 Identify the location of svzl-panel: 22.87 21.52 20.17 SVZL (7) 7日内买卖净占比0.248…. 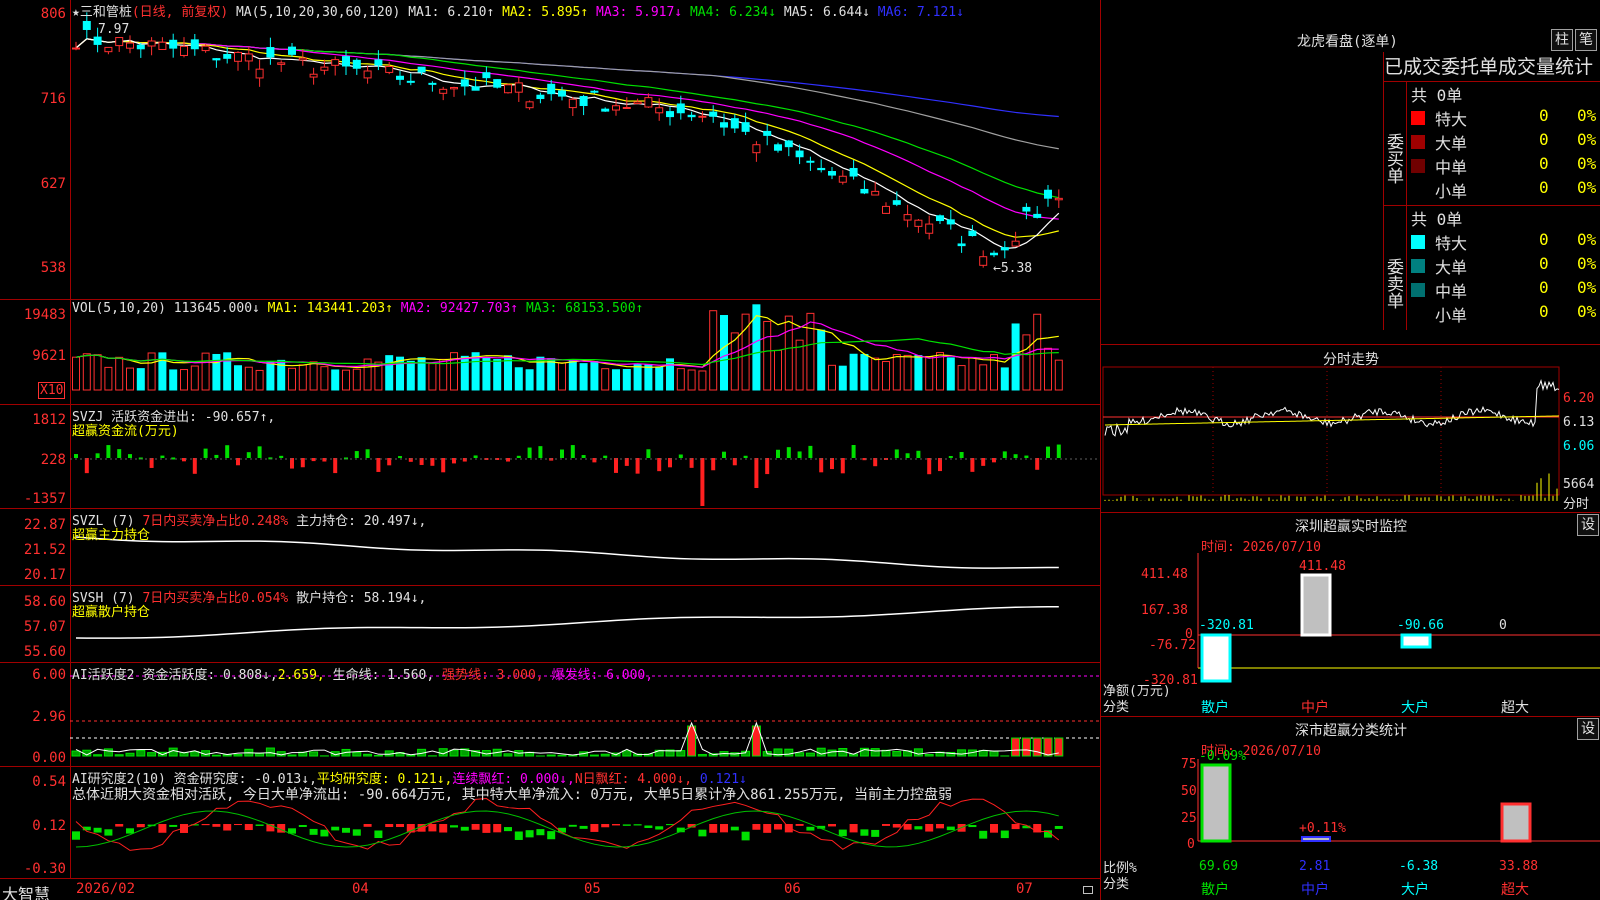
(550, 547).